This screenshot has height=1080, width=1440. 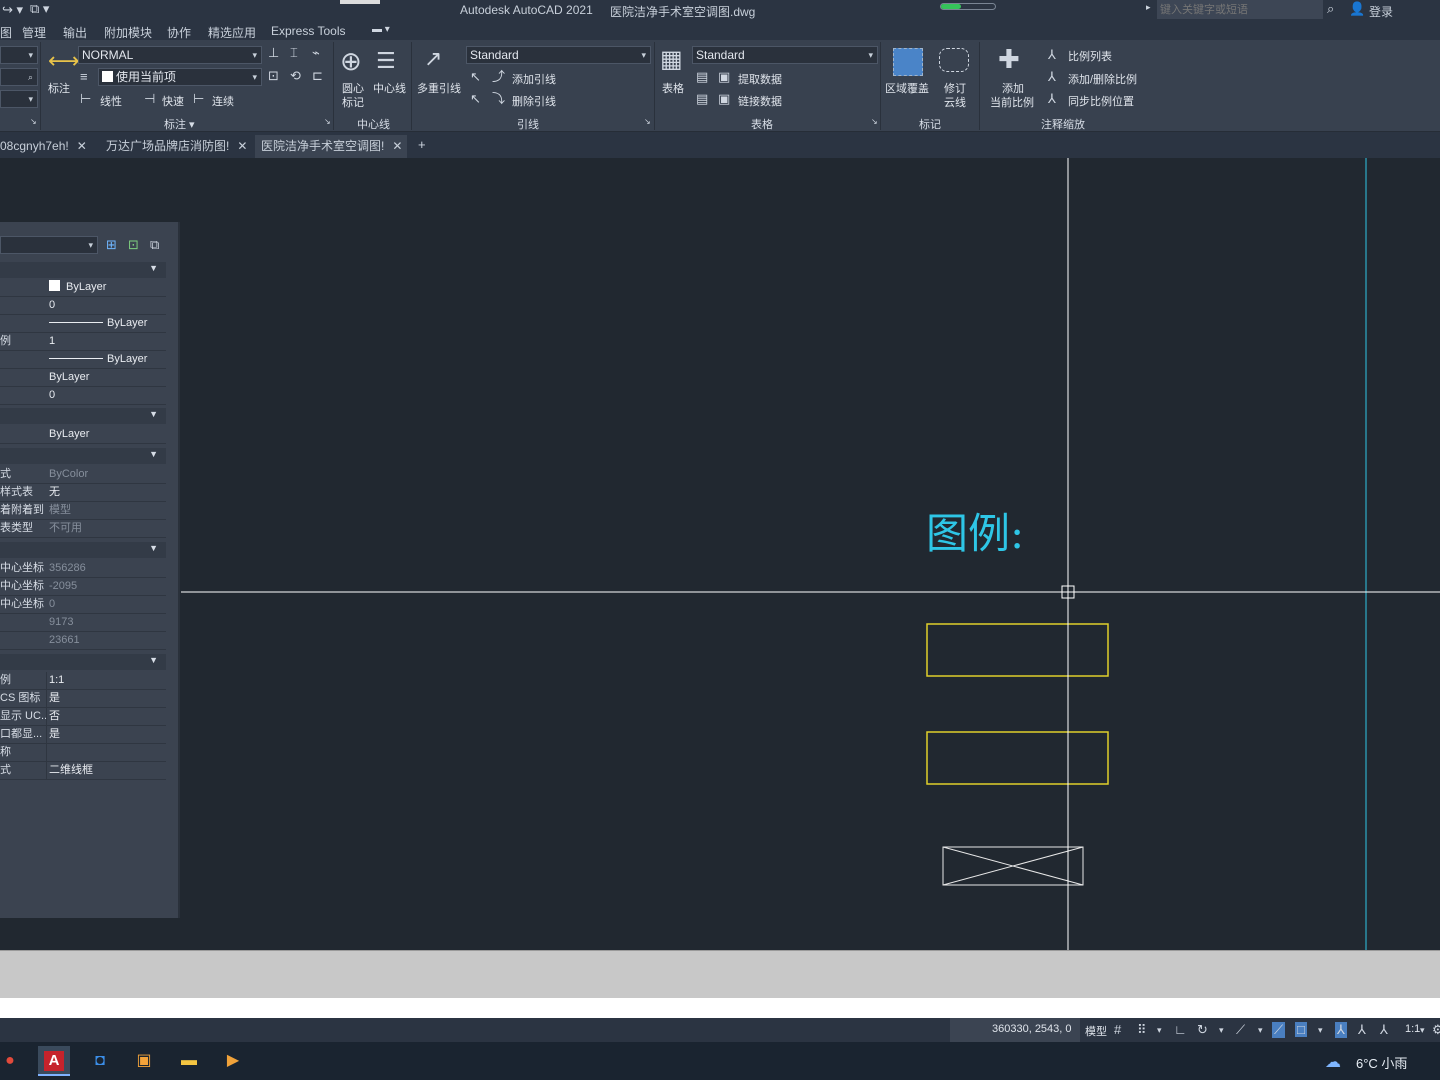 I want to click on link-data-button: 链接数据, so click(x=760, y=101).